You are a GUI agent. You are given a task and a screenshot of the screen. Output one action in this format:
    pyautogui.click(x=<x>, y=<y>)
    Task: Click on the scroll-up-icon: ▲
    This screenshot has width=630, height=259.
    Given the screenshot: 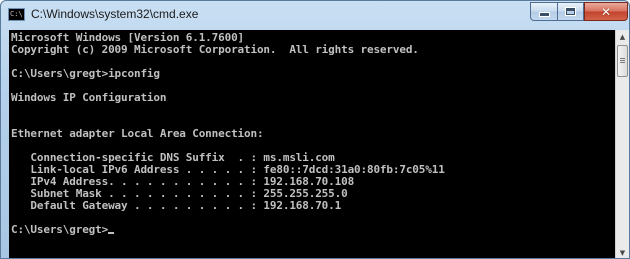 What is the action you would take?
    pyautogui.click(x=622, y=37)
    